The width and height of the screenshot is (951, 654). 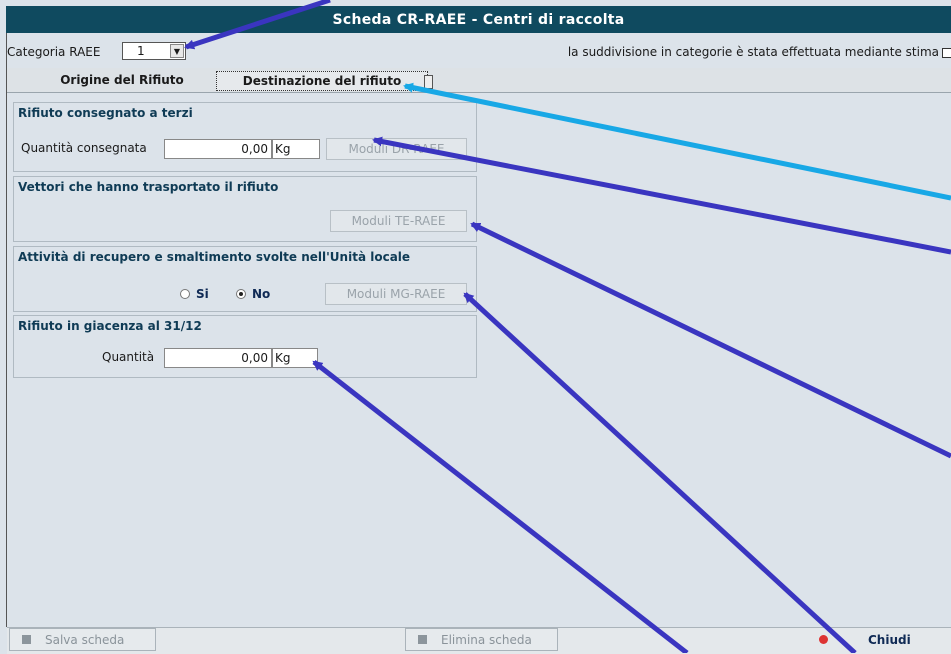 What do you see at coordinates (128, 357) in the screenshot?
I see `qty-stock-label: Quantità` at bounding box center [128, 357].